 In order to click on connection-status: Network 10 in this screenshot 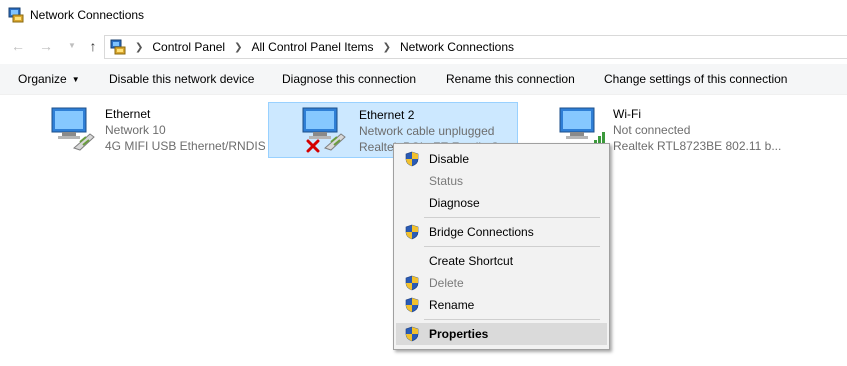, I will do `click(135, 130)`.